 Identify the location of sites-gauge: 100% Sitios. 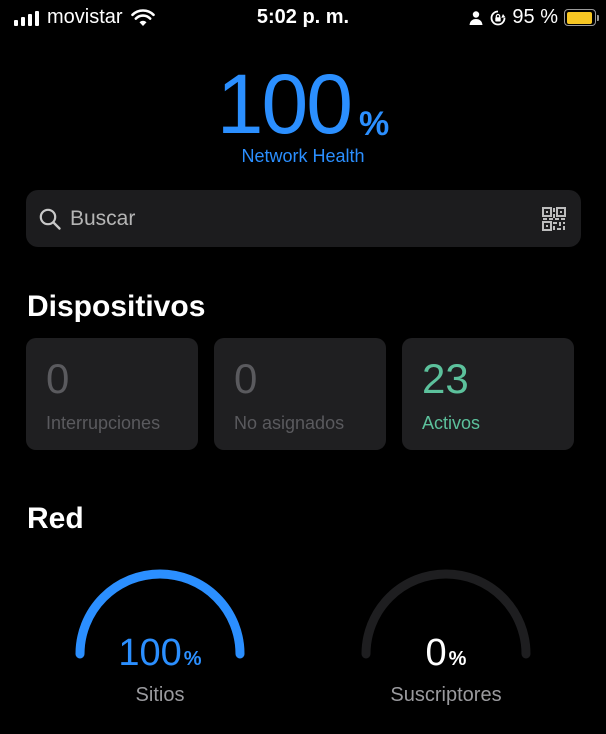
(160, 645).